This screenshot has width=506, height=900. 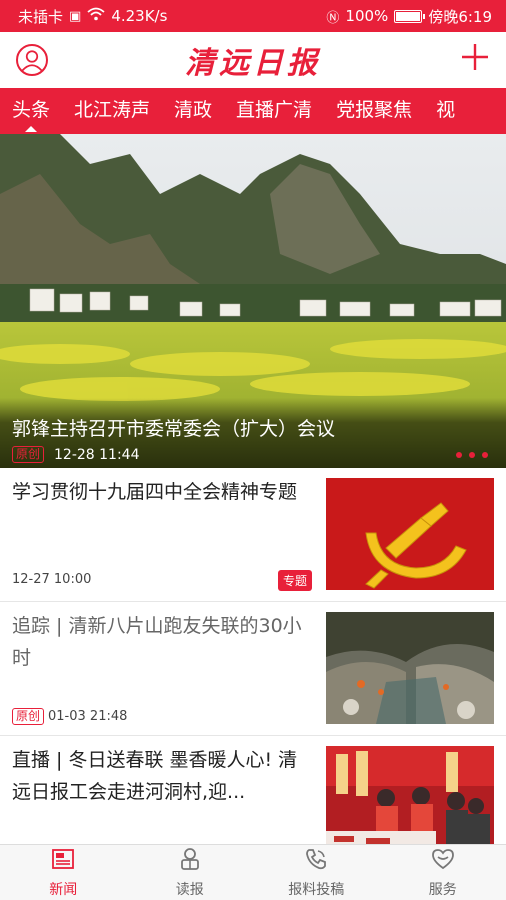 What do you see at coordinates (193, 111) in the screenshot?
I see `tab-qingzheng: 清政` at bounding box center [193, 111].